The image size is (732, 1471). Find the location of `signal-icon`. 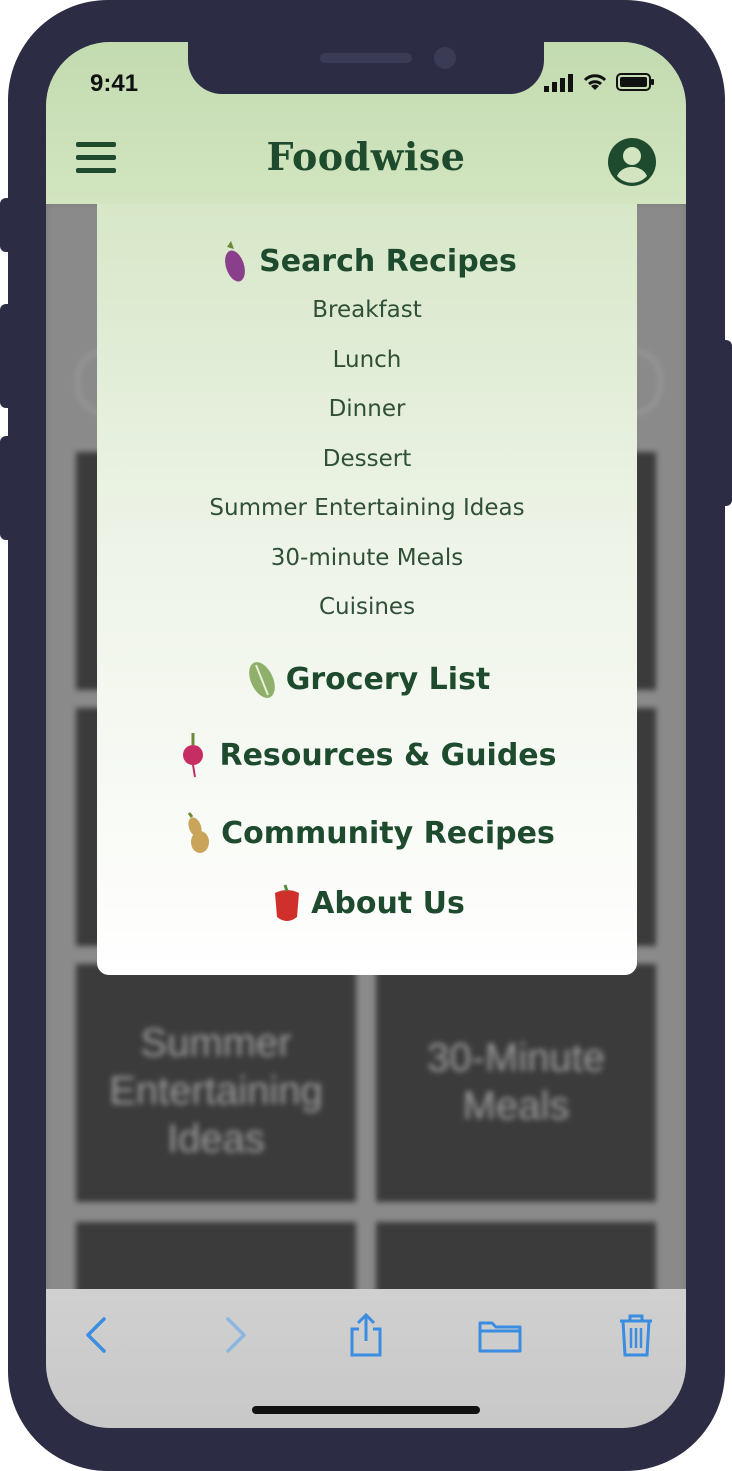

signal-icon is located at coordinates (558, 83).